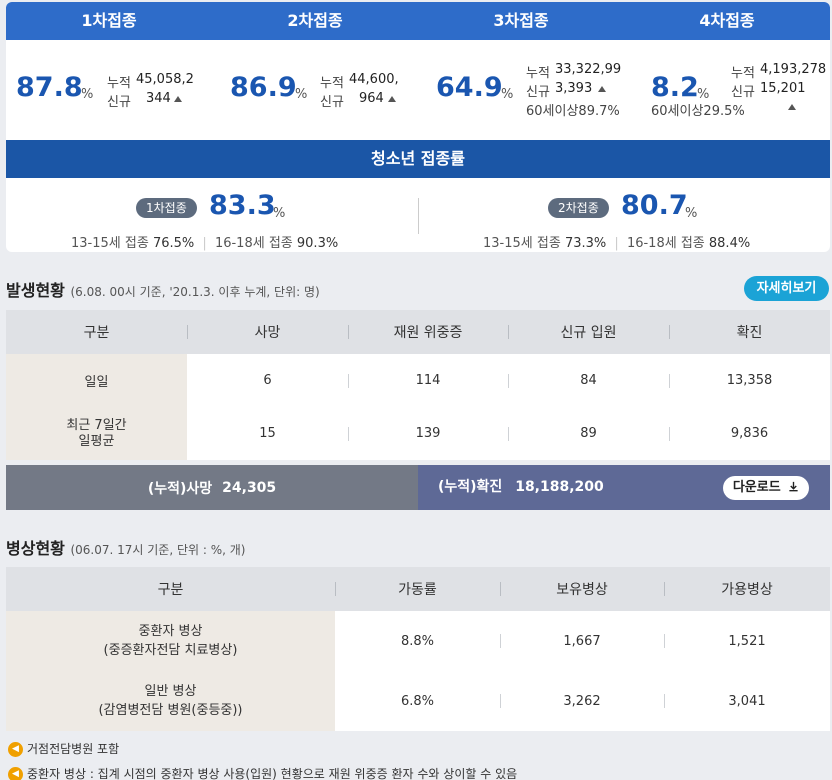 The width and height of the screenshot is (832, 780). I want to click on teen-first-a-value: 76.5%, so click(173, 243).